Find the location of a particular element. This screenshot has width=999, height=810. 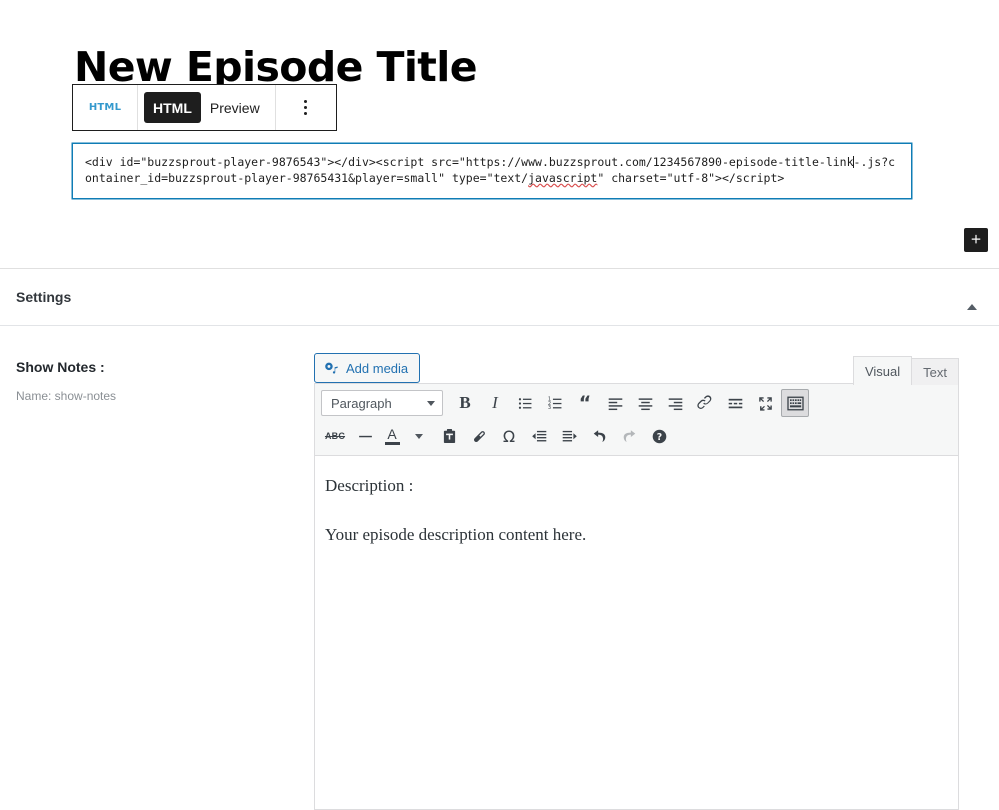

blockquote-icon: “ is located at coordinates (585, 402).